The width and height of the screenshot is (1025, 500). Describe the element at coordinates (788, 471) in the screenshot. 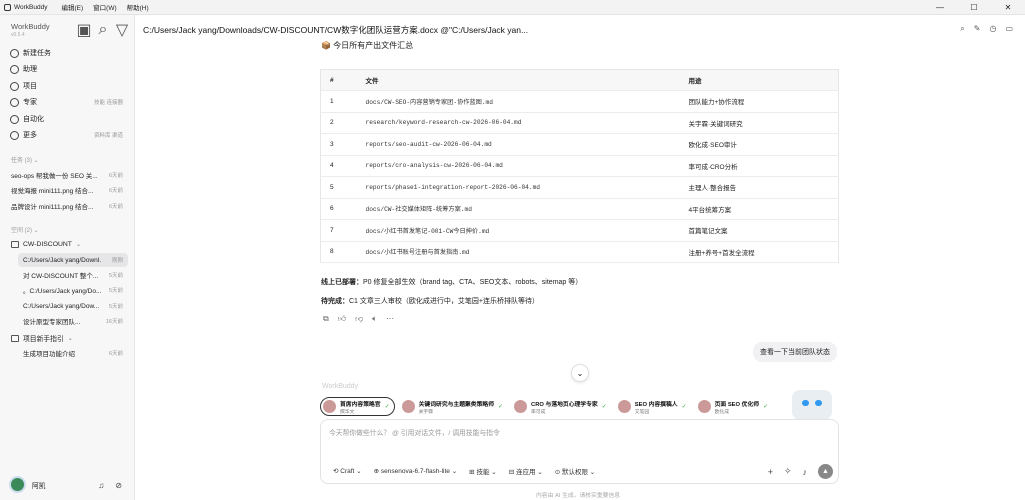

I see `sparkle-icon: ✧` at that location.